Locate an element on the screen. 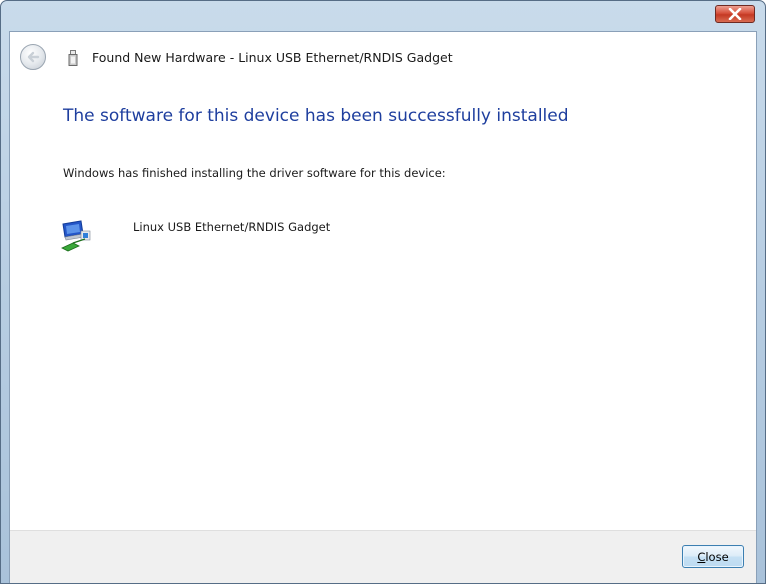 The image size is (766, 584). network-adapter-icon is located at coordinates (76, 236).